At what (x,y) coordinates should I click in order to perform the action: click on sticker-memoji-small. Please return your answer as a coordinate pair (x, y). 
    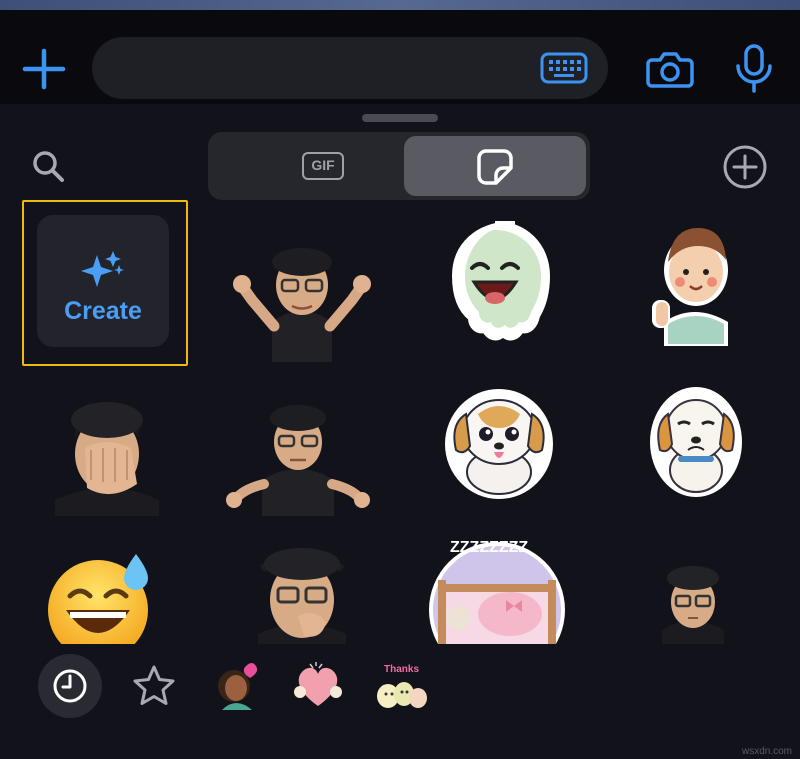
    Looking at the image, I should click on (693, 603).